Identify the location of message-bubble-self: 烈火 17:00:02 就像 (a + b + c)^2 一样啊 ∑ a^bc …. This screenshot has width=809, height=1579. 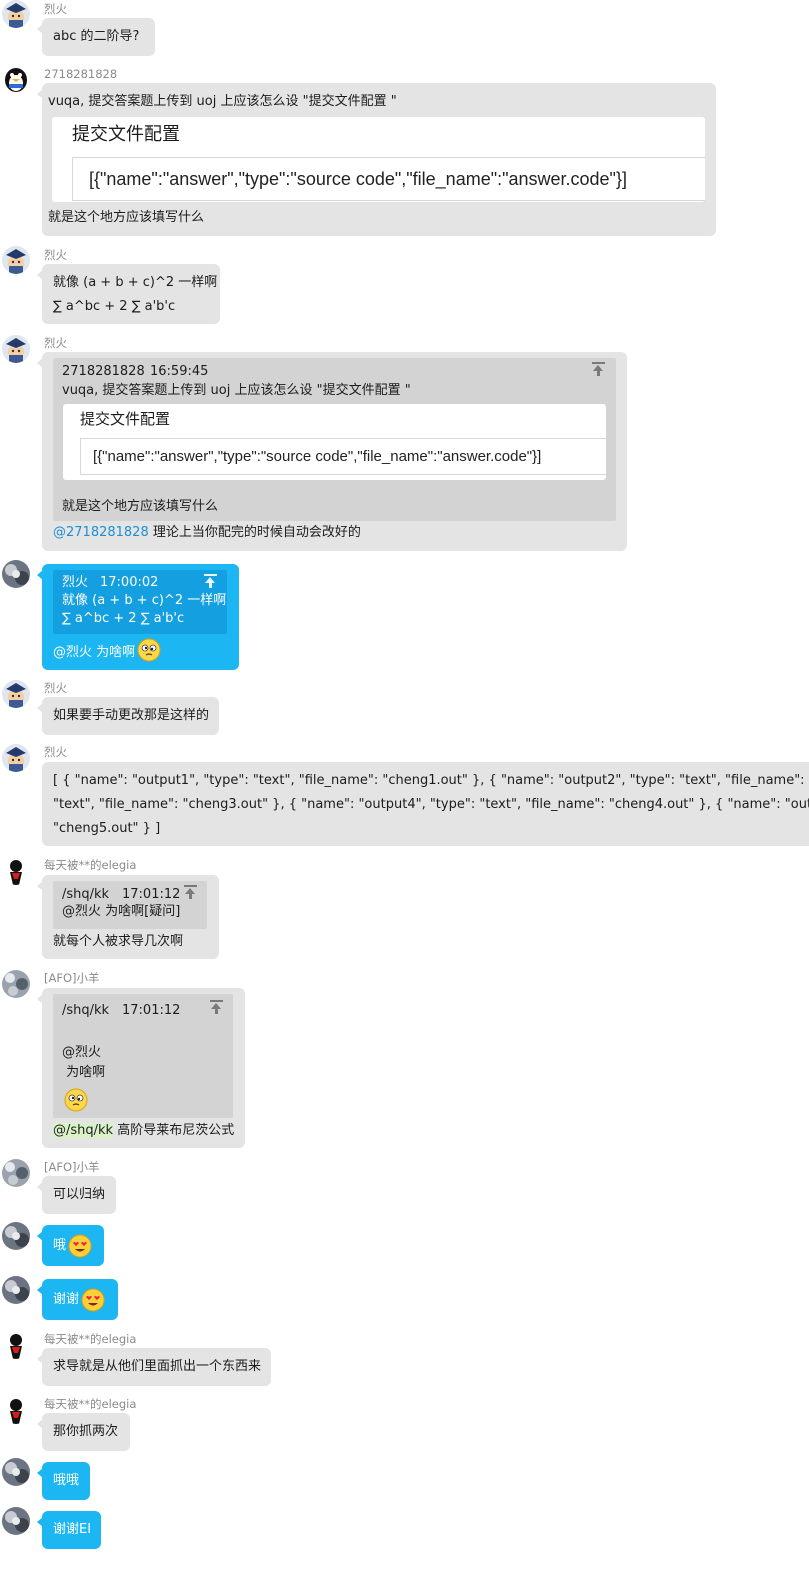
(138, 617).